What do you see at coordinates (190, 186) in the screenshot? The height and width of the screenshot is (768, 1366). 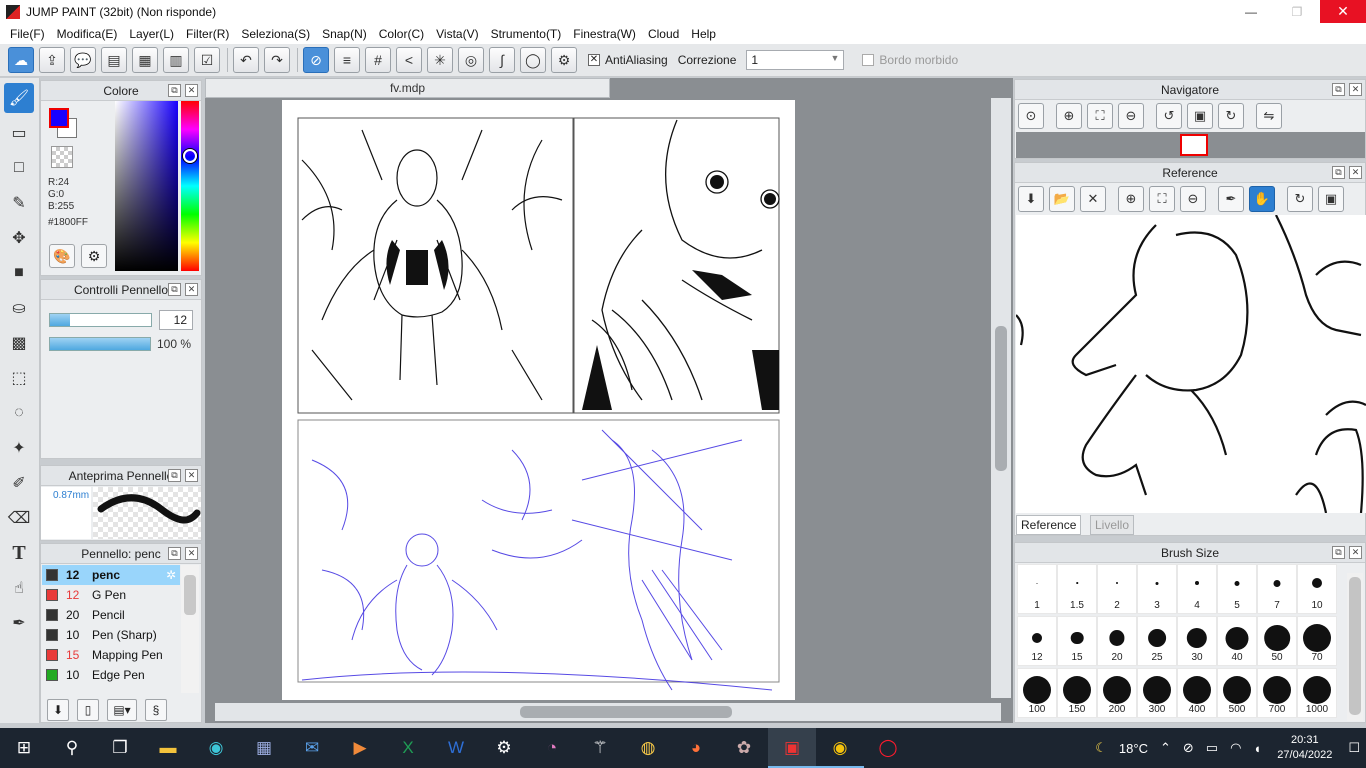 I see `hue-slider` at bounding box center [190, 186].